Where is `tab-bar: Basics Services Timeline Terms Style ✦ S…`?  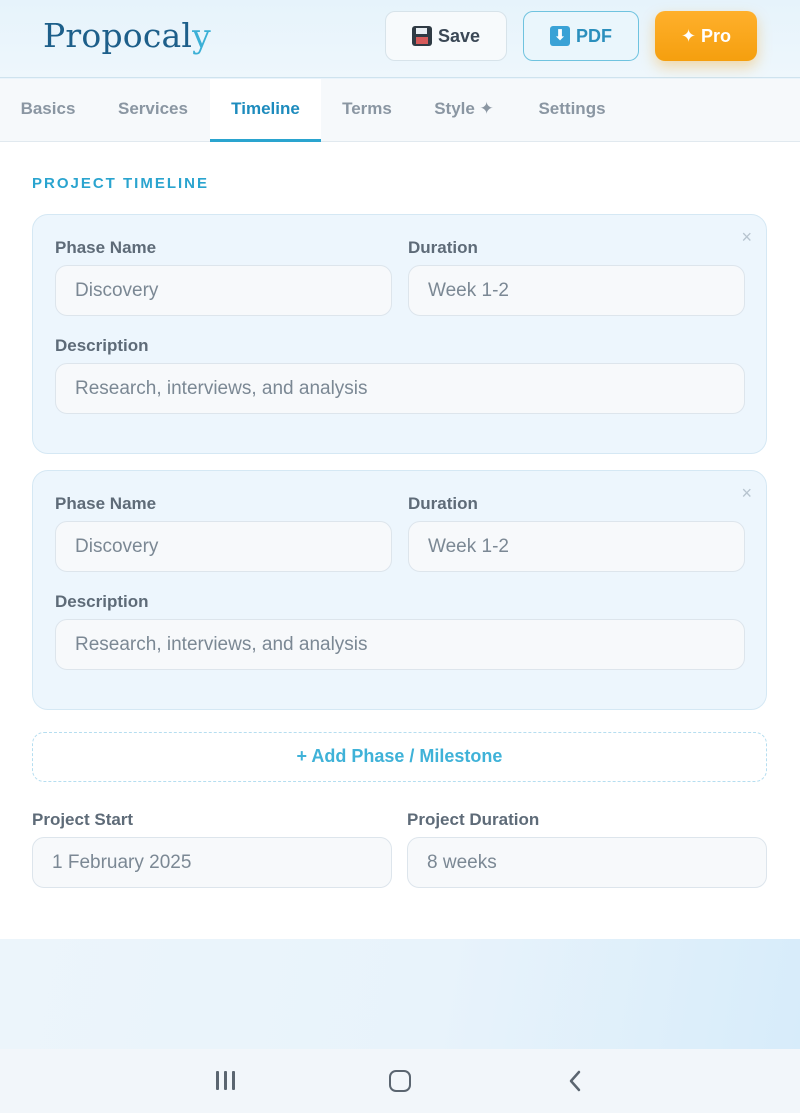 tab-bar: Basics Services Timeline Terms Style ✦ S… is located at coordinates (400, 110).